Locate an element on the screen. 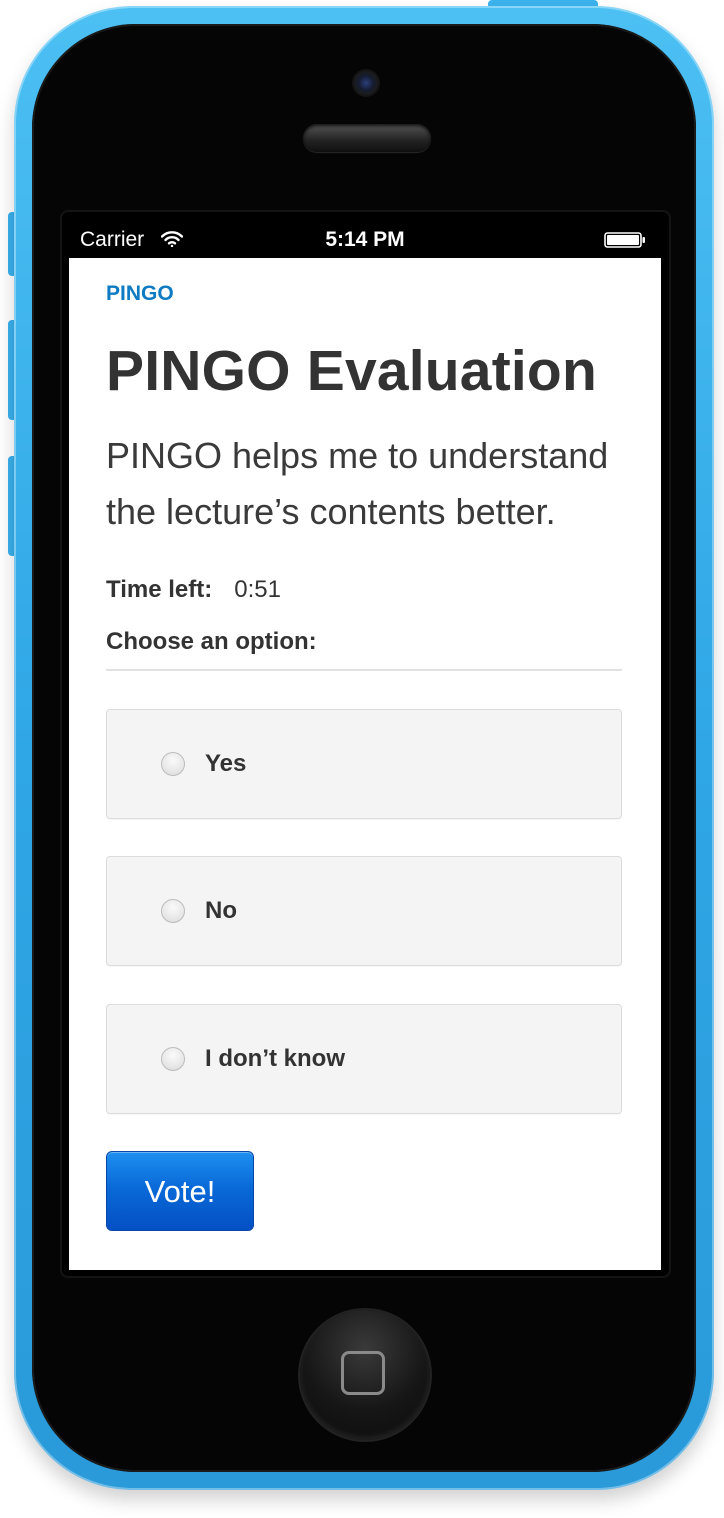 The height and width of the screenshot is (1518, 724). status-bar: Carrier 5:14 PM is located at coordinates (365, 239).